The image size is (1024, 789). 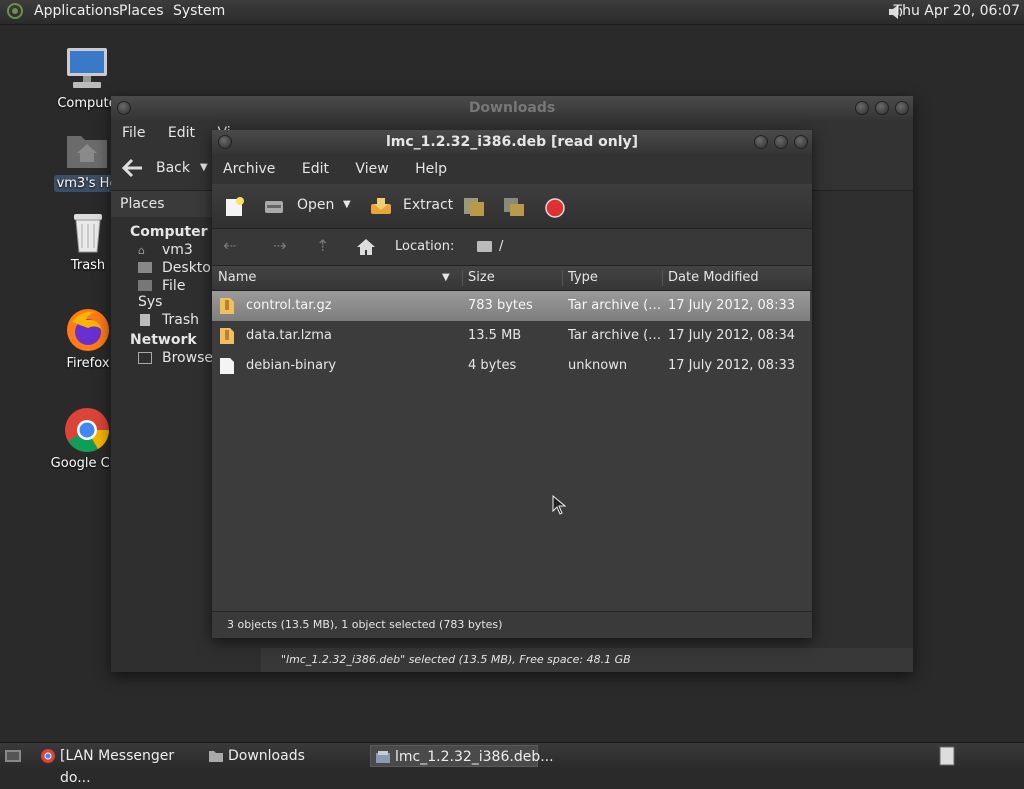 I want to click on open-dropdown-icon: ▼, so click(x=347, y=206).